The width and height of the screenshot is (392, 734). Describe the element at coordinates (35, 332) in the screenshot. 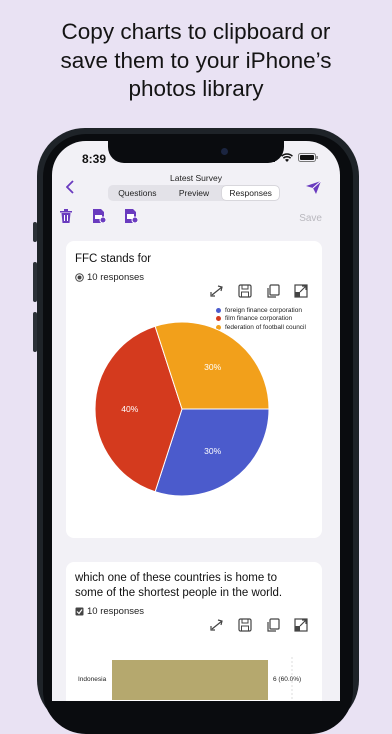

I see `volume-down-button` at that location.